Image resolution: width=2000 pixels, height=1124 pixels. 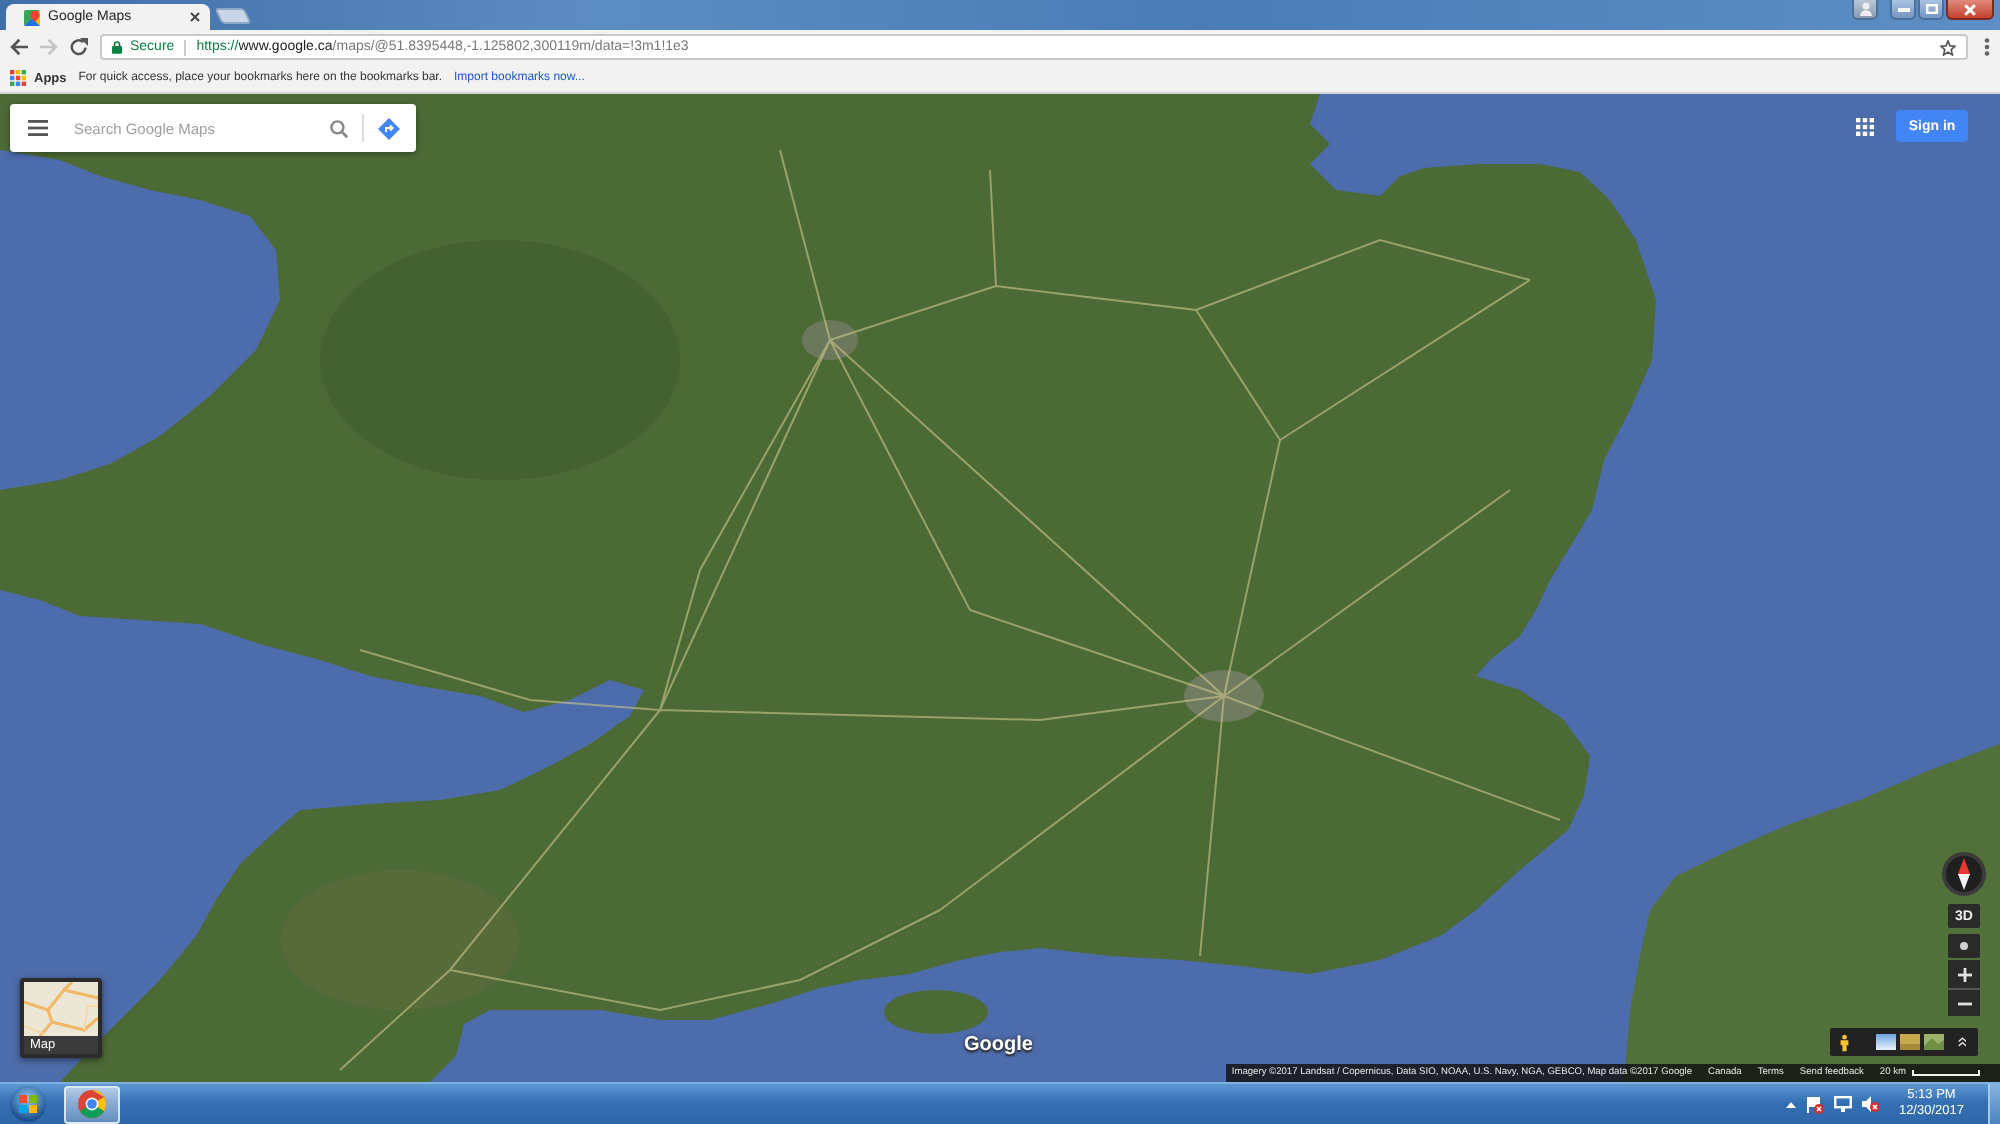 I want to click on terrain-photo-icon, so click(x=1933, y=1042).